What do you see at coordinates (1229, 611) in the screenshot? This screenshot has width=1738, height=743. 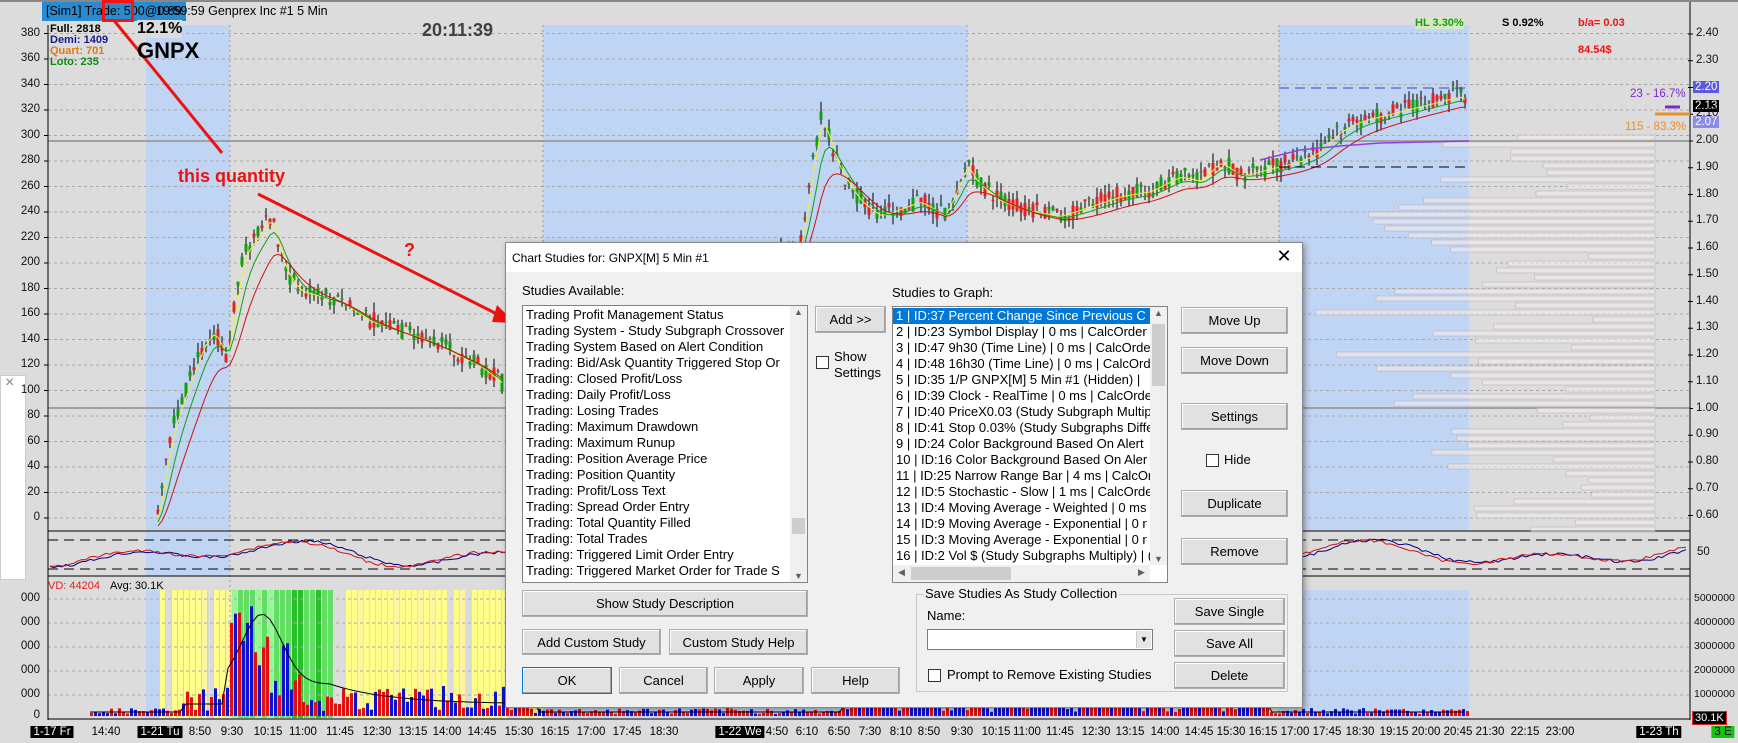 I see `save-single-button: Save Single` at bounding box center [1229, 611].